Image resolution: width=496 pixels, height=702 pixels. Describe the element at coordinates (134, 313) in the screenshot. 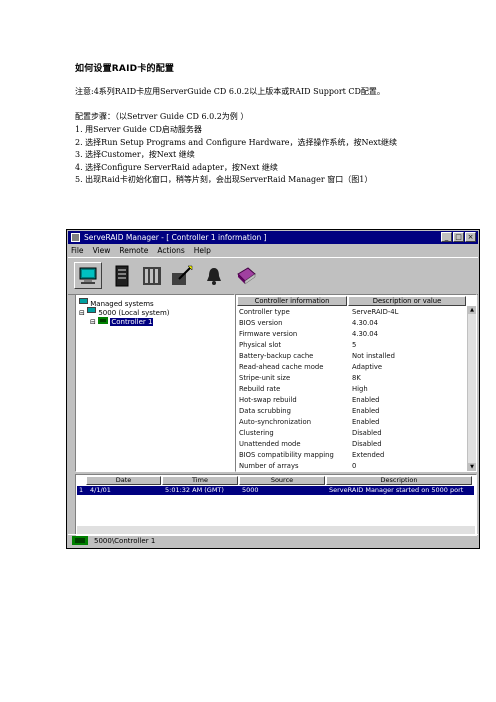

I see `tree-system-label: 5000 (Local system)` at that location.